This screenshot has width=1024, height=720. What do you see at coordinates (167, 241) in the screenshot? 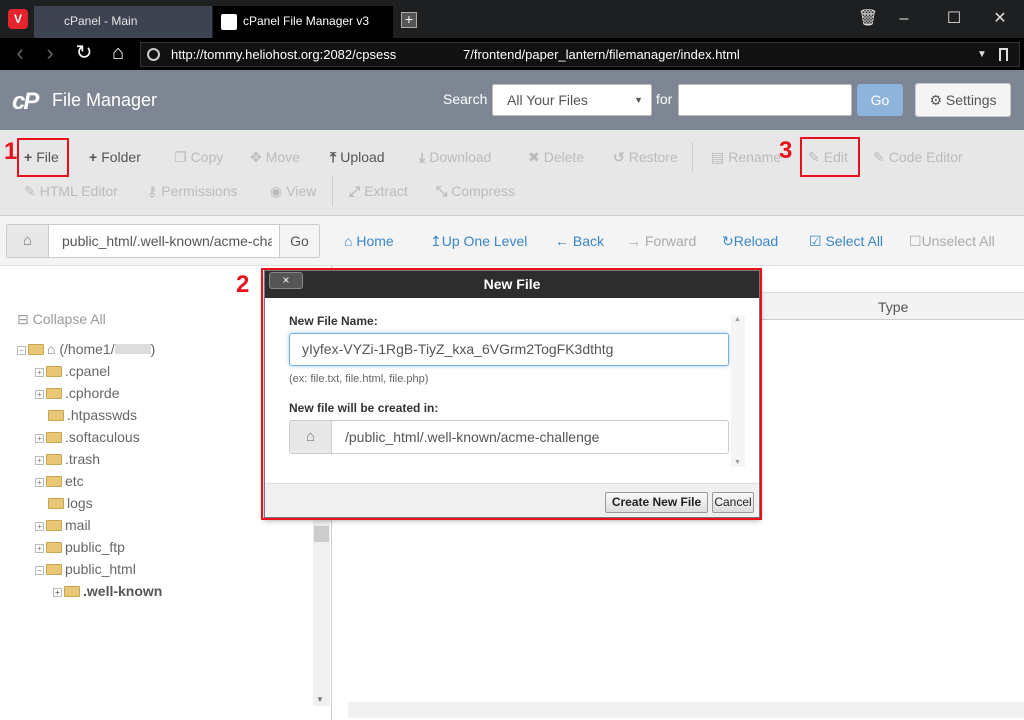
I see `path-input: public_html/.well-known/acme-challenge` at bounding box center [167, 241].